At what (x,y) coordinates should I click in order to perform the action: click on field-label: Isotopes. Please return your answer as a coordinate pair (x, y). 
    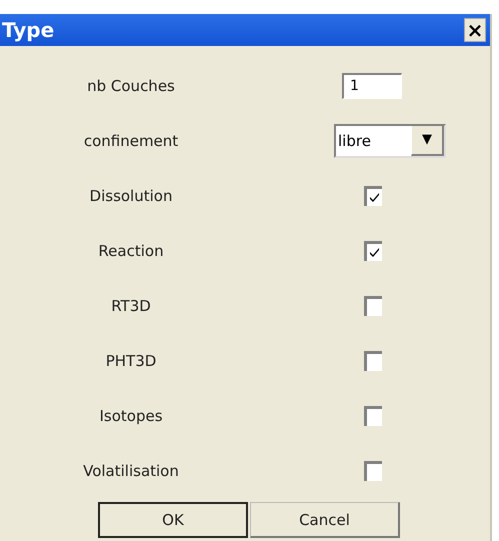
    Looking at the image, I should click on (131, 415).